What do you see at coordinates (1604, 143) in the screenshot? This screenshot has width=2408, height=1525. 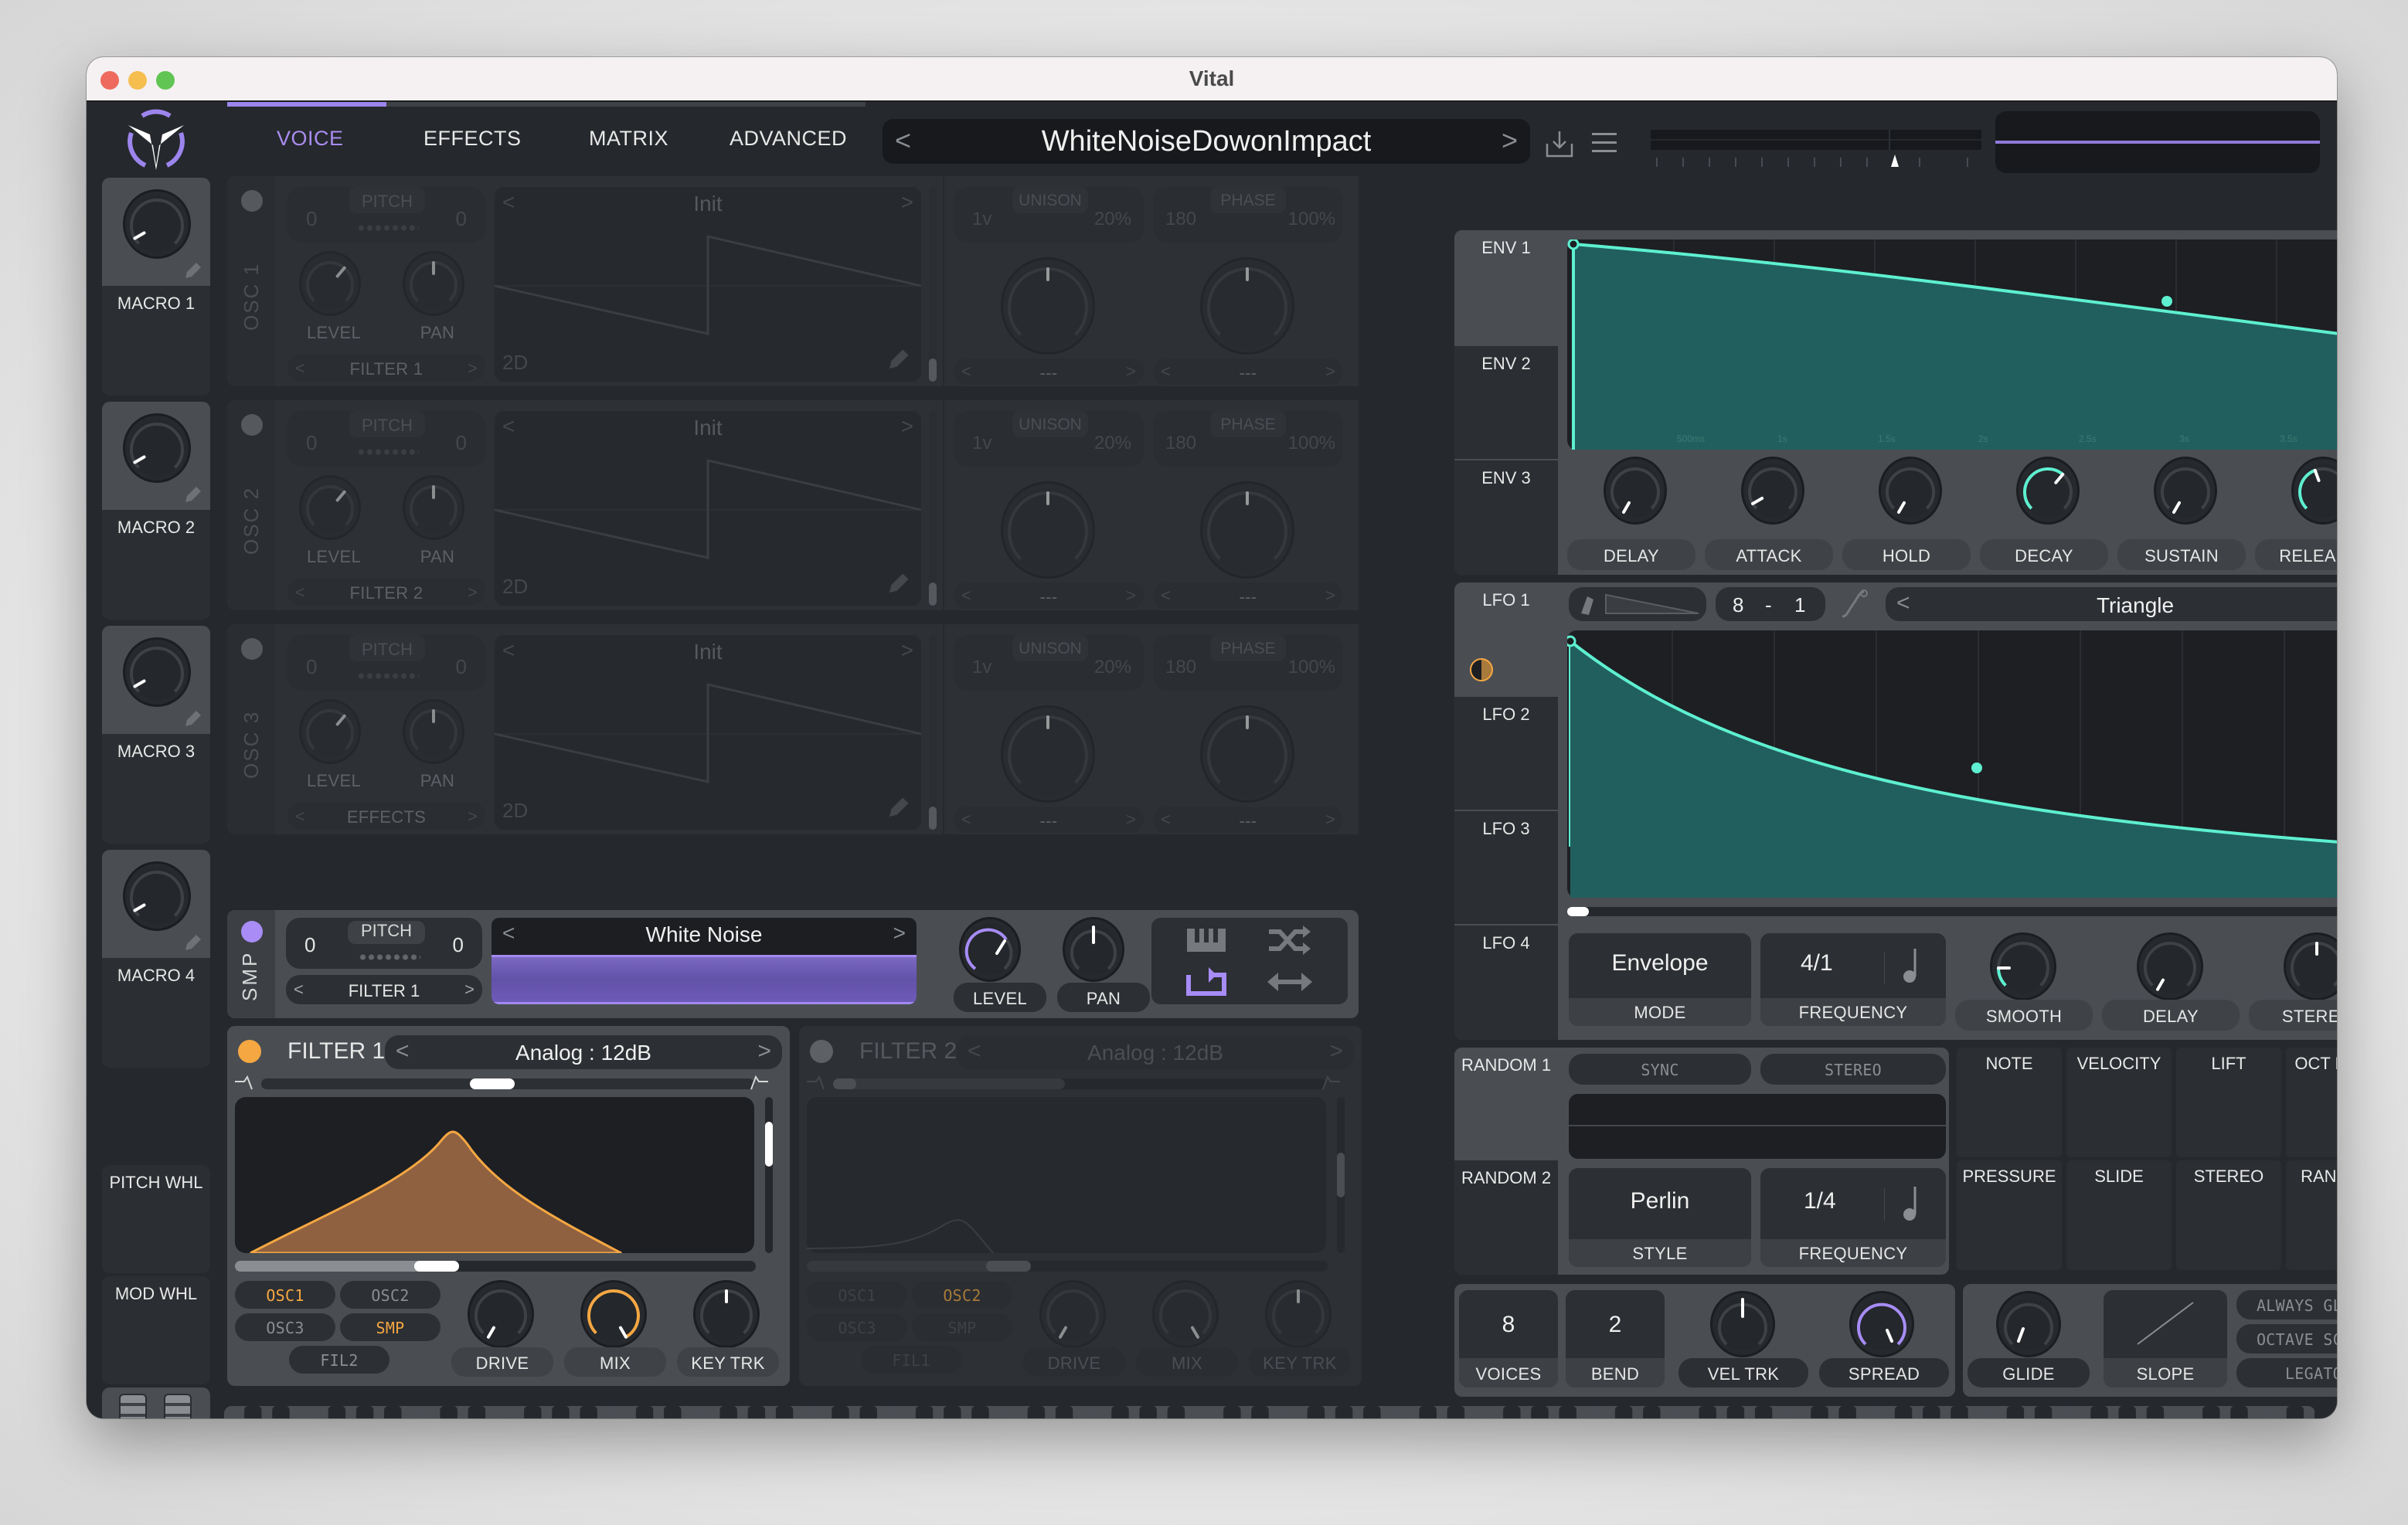 I see `menu-icon` at bounding box center [1604, 143].